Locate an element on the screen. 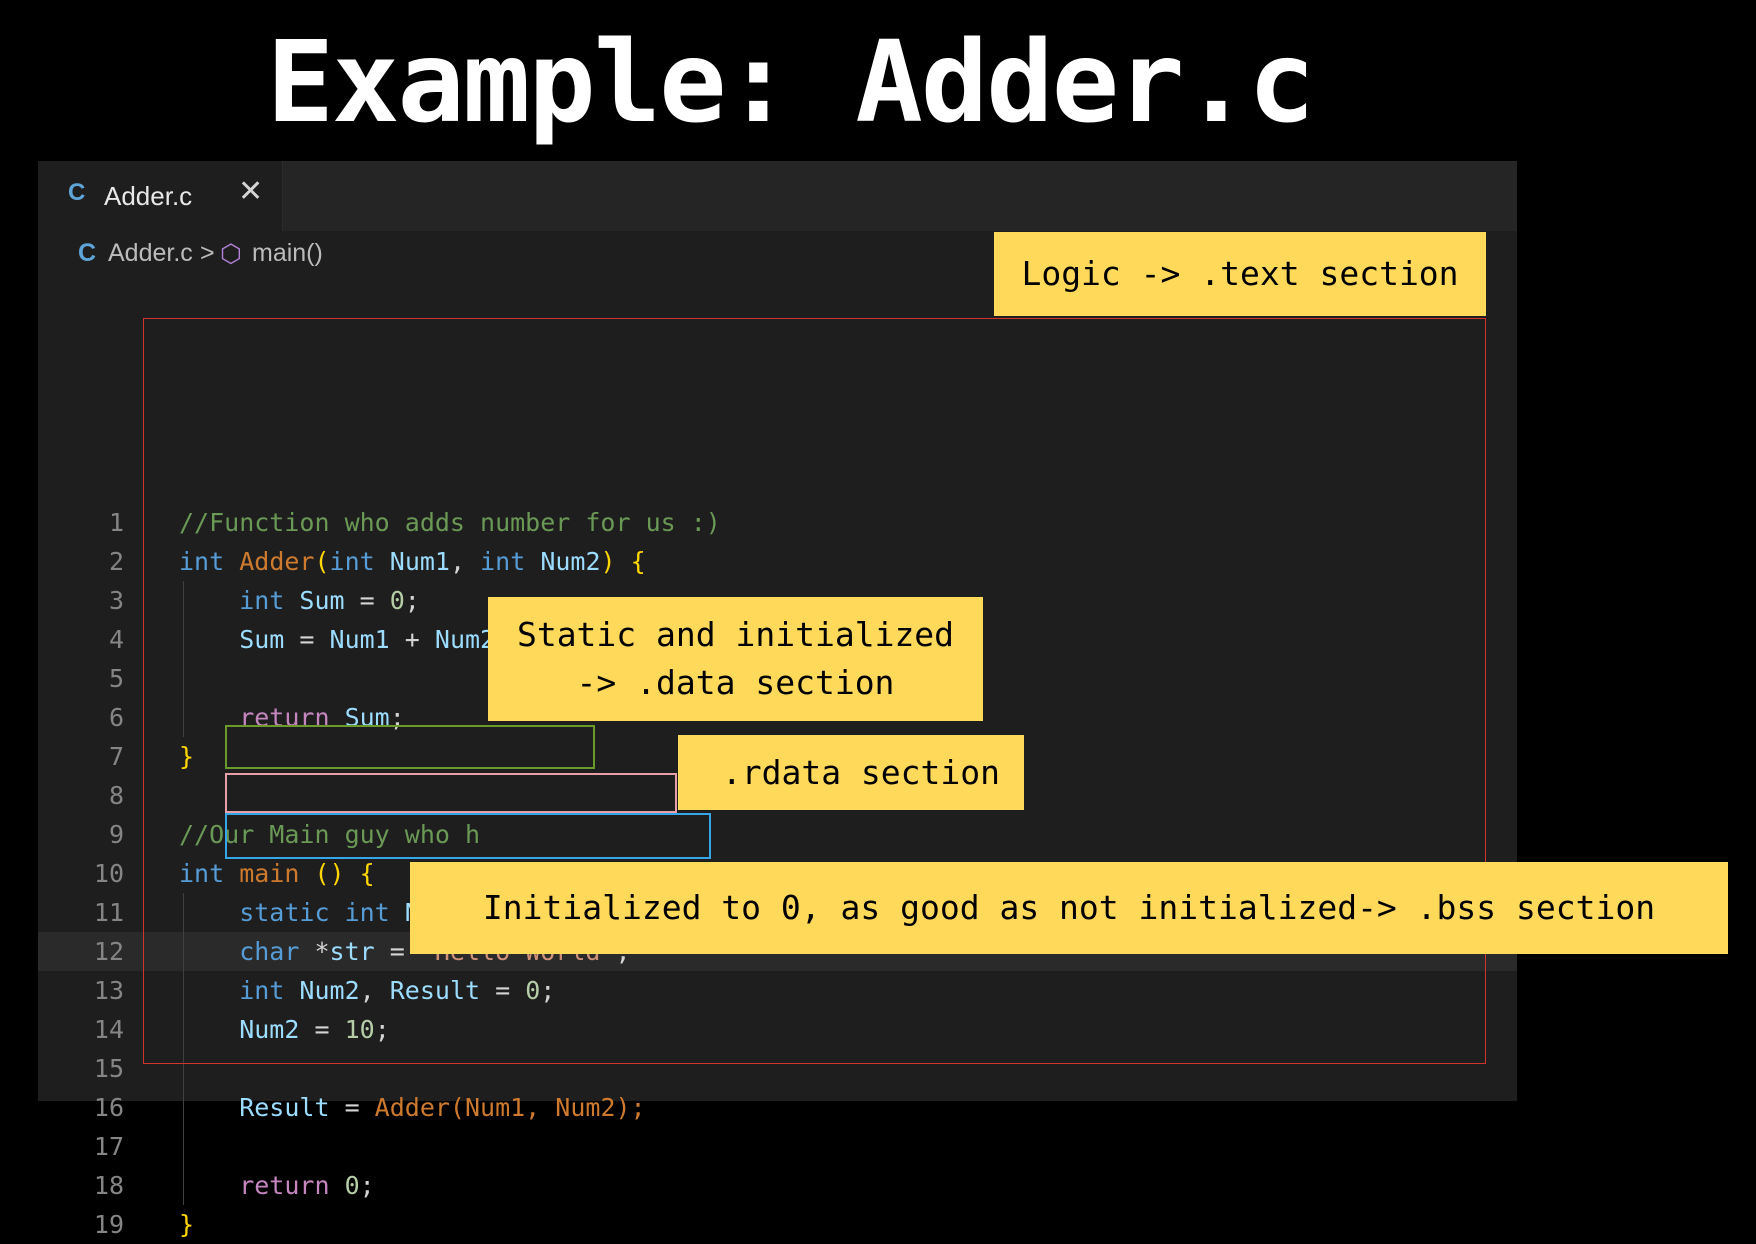  line-number: 12 is located at coordinates (108, 951).